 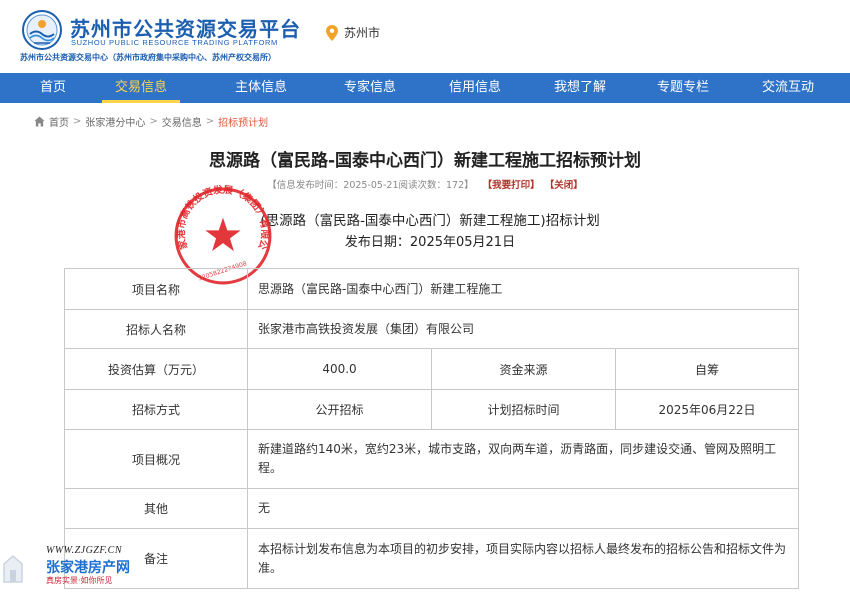 What do you see at coordinates (156, 459) in the screenshot?
I see `overview-label: 项目概况` at bounding box center [156, 459].